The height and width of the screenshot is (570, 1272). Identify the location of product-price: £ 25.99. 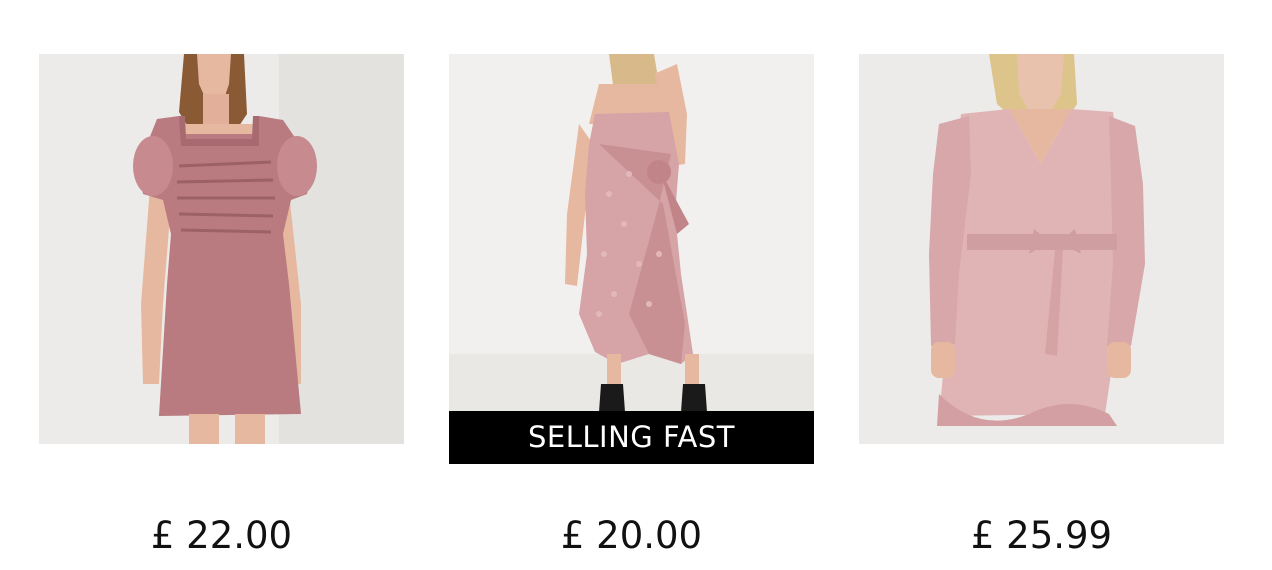
(1041, 535).